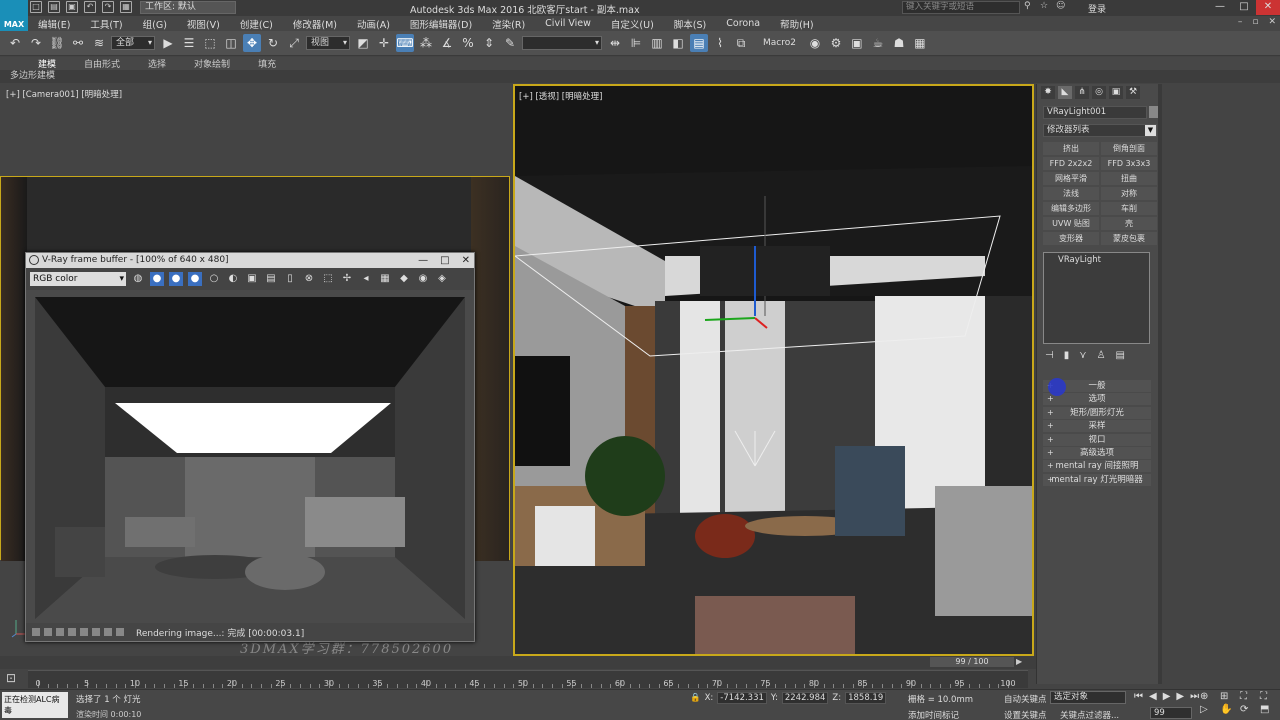  I want to click on ribbon-panel: 多边形建模, so click(640, 76).